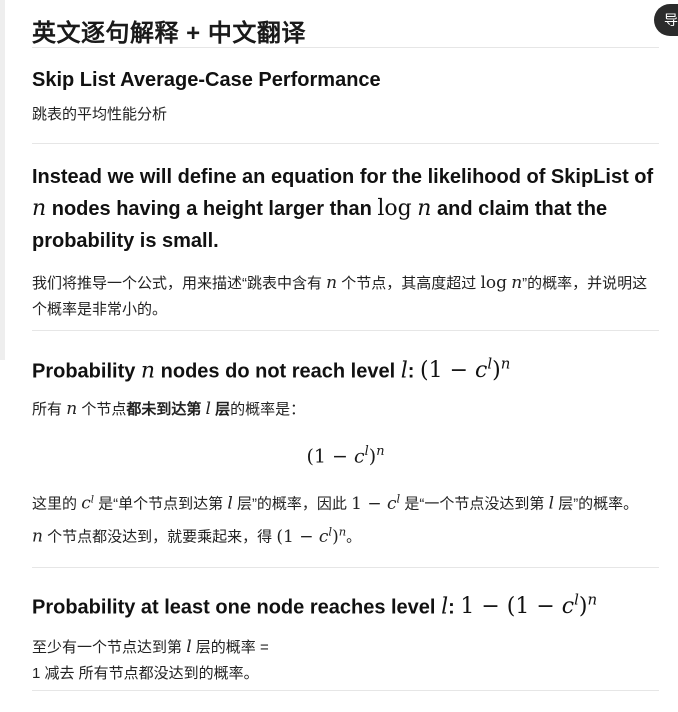 Image resolution: width=678 pixels, height=712 pixels. What do you see at coordinates (100, 114) in the screenshot?
I see `sentence-chinese: 跳表的平均性能分析` at bounding box center [100, 114].